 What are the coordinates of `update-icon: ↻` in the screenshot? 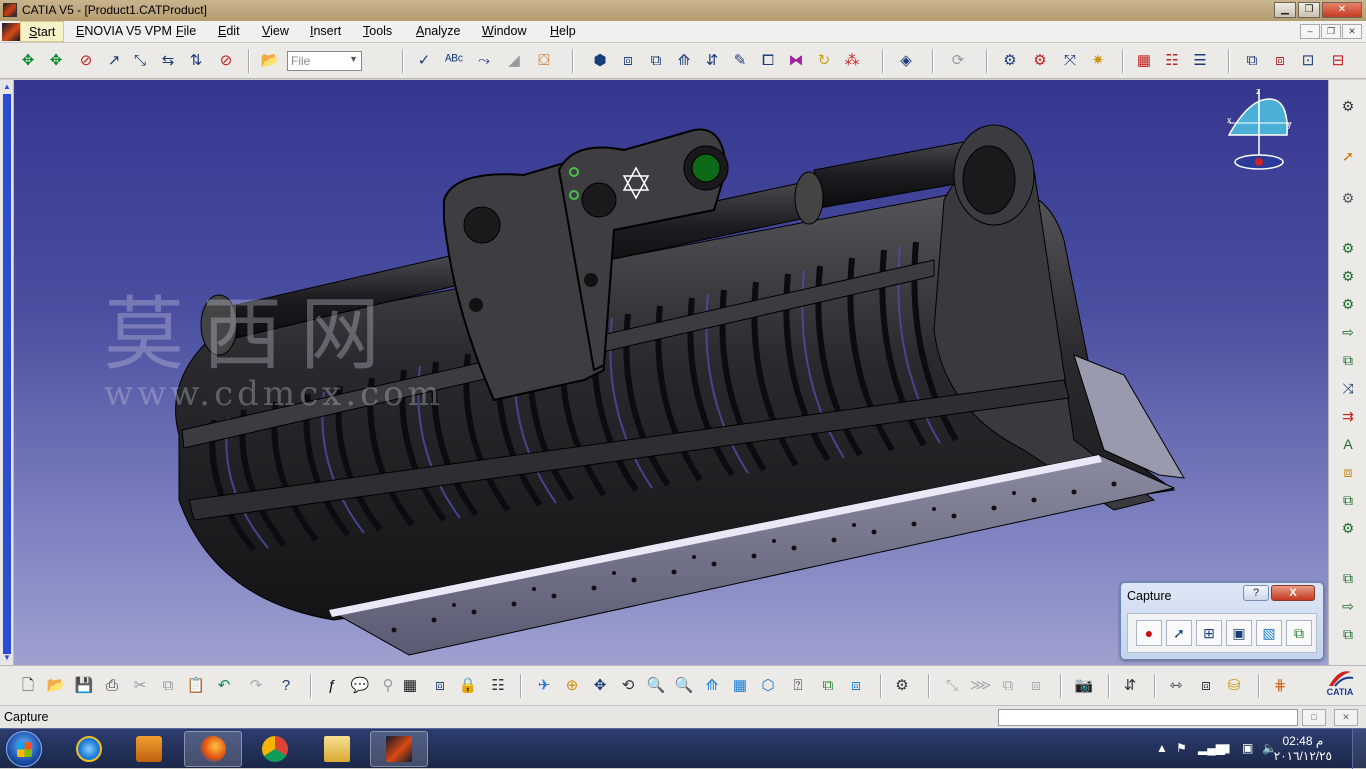 It's located at (824, 61).